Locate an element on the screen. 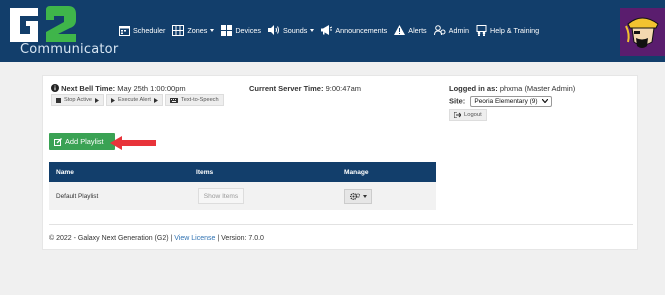 Image resolution: width=665 pixels, height=295 pixels. quick-actions: Stop Active Execute Alert Text-to-Speech is located at coordinates (138, 100).